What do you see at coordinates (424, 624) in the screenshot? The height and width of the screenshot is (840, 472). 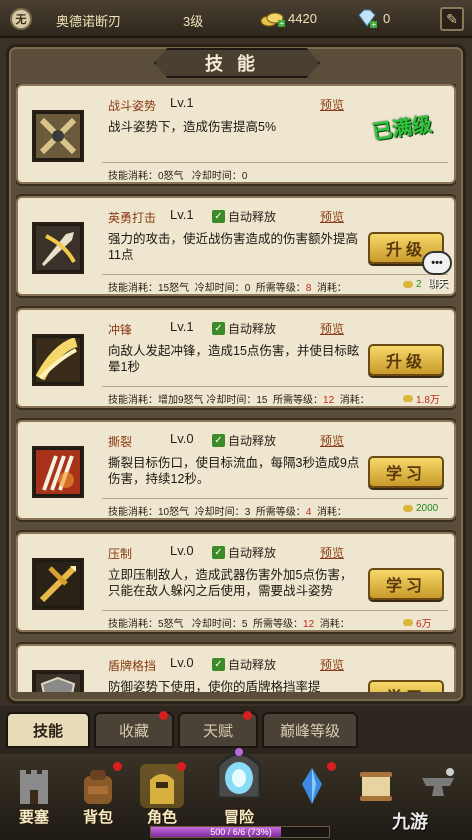 I see `gold-cost-value: 6万` at bounding box center [424, 624].